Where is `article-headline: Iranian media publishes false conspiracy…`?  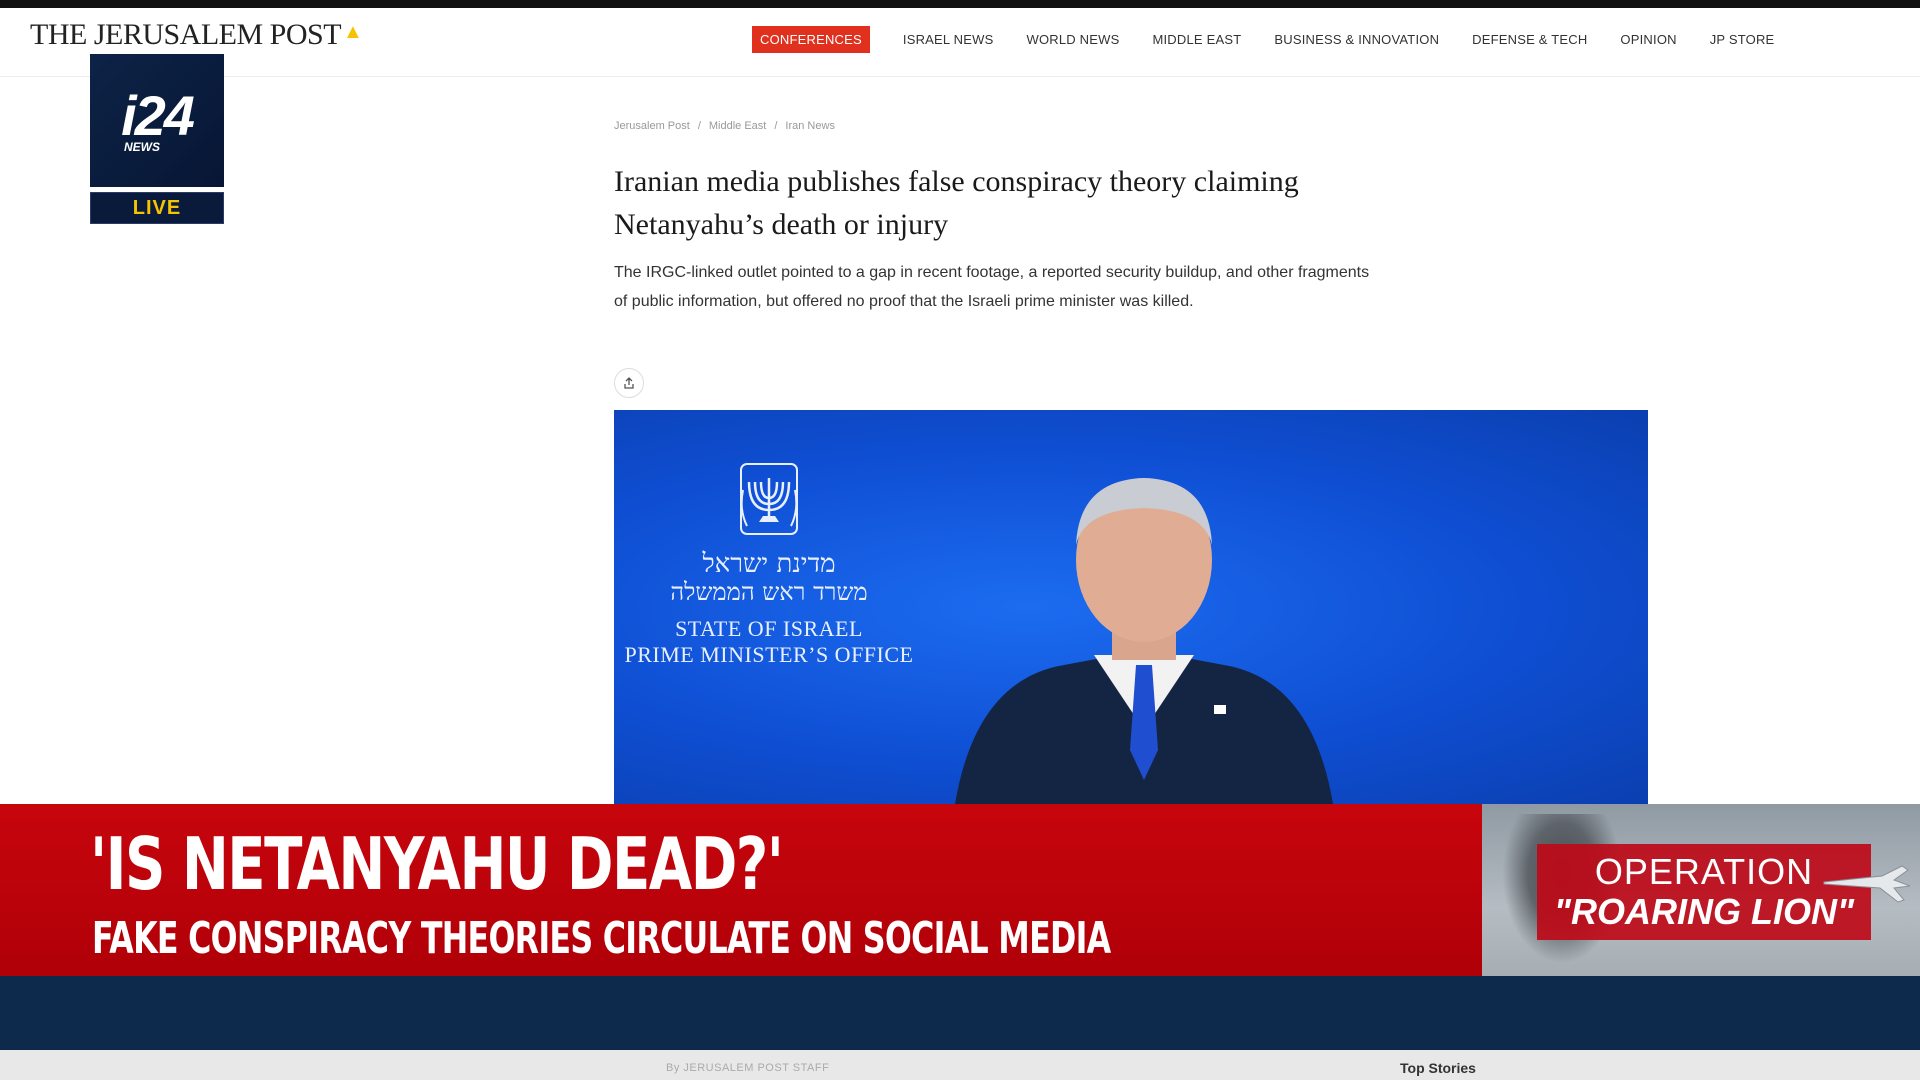 article-headline: Iranian media publishes false conspiracy… is located at coordinates (956, 203).